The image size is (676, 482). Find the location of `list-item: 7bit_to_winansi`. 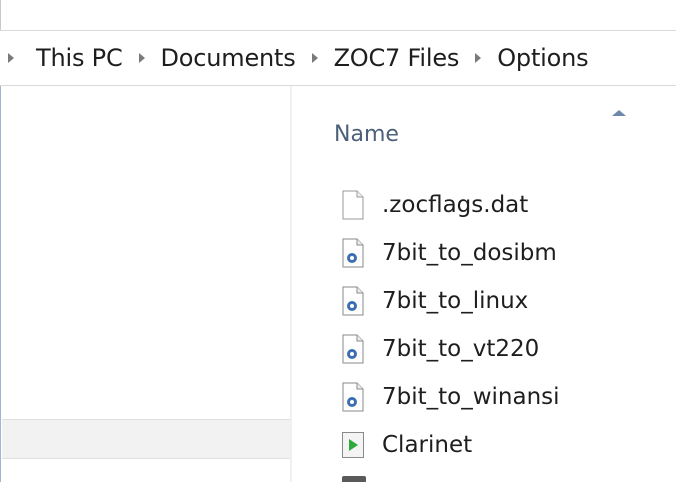

list-item: 7bit_to_winansi is located at coordinates (484, 398).